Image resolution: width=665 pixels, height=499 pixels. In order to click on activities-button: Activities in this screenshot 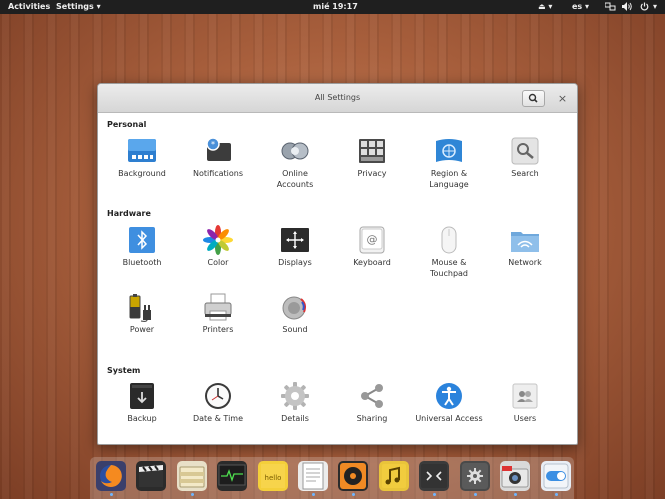, I will do `click(29, 7)`.